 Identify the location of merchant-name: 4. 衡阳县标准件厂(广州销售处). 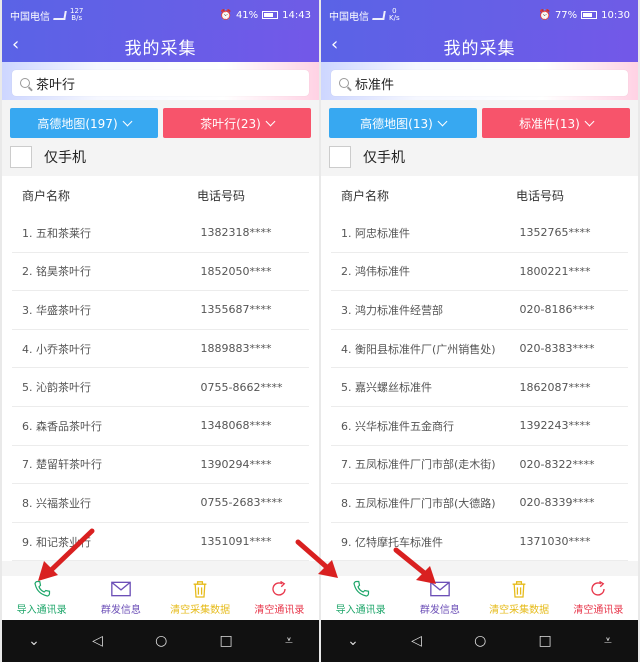
(418, 349).